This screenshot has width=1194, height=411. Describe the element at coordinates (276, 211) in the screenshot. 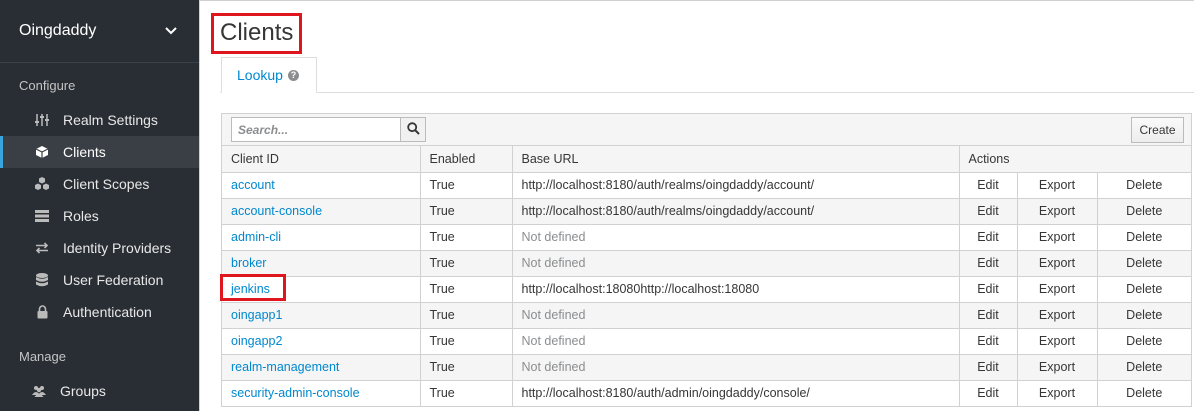

I see `client-id-link: account-console` at that location.